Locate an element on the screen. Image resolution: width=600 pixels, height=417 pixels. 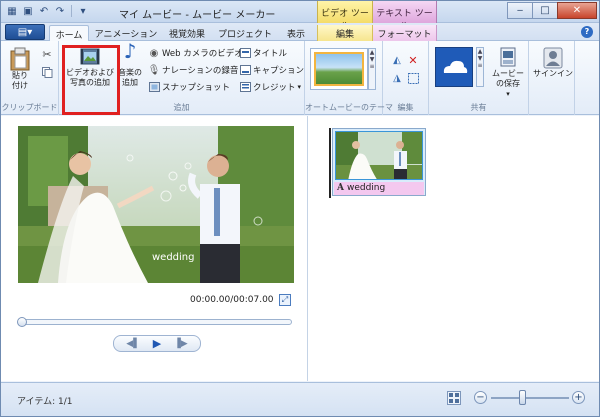
help-icon: ? is located at coordinates (587, 32).